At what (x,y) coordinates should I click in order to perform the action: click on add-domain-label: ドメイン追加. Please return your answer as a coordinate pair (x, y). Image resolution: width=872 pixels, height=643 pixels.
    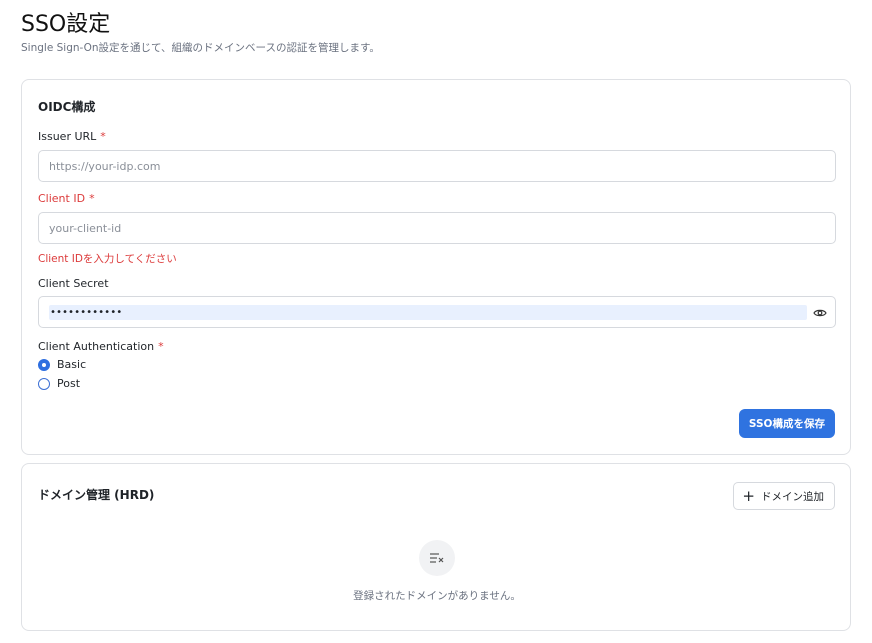
    Looking at the image, I should click on (792, 496).